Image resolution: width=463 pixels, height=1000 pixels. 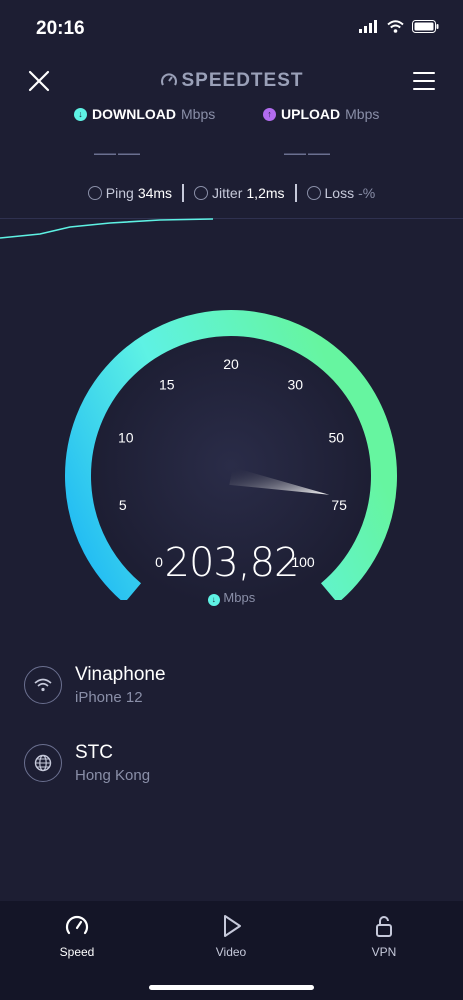 I want to click on upload-arrow-icon: ↑, so click(x=269, y=114).